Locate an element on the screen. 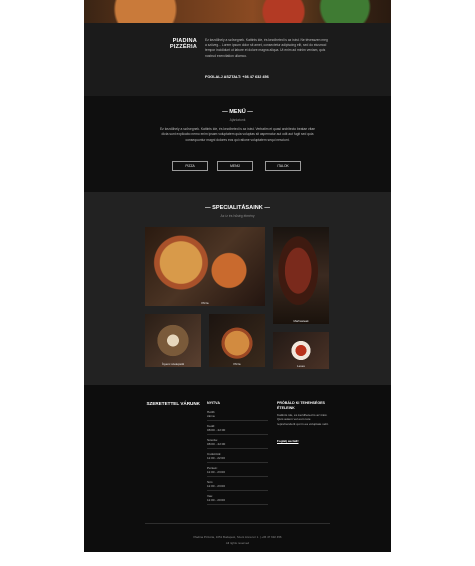 This screenshot has height=566, width=475. drinks-button: ITALOK is located at coordinates (283, 166).